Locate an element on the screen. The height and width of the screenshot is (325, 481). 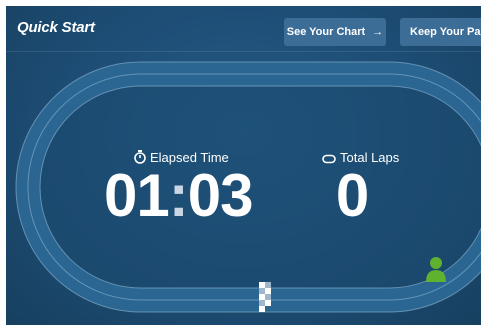
elapsed-time-value: 01:03 is located at coordinates (184, 196).